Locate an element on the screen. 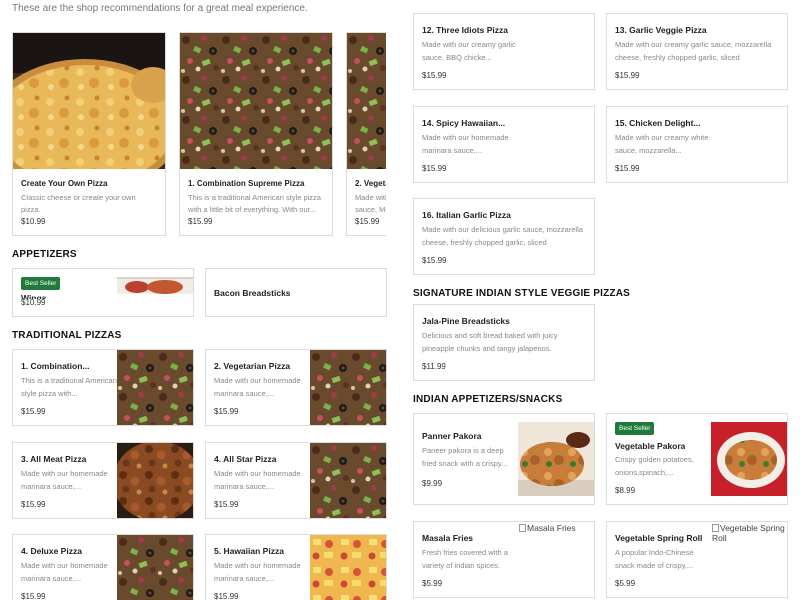 The width and height of the screenshot is (800, 600). menu-item-title: 13. Garlic Veggie Pizza is located at coordinates (661, 30).